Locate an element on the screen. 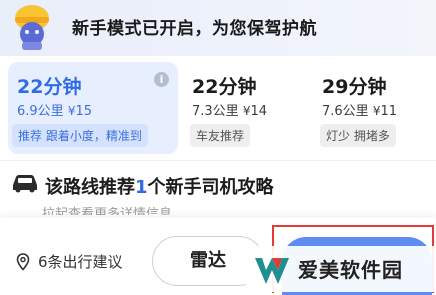  route-option-1: 22分钟 i 6.9公里 ¥15 推荐 跟着小度，精准到 is located at coordinates (93, 108).